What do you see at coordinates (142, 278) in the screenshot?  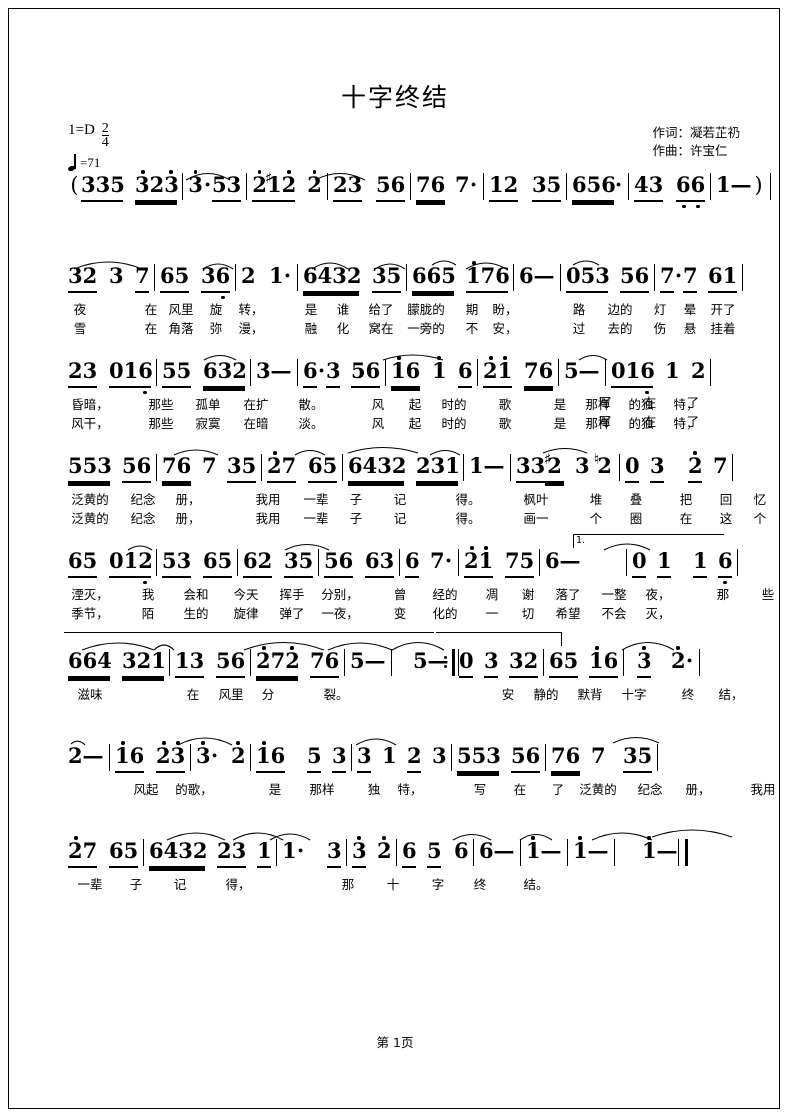 I see `note: 7` at bounding box center [142, 278].